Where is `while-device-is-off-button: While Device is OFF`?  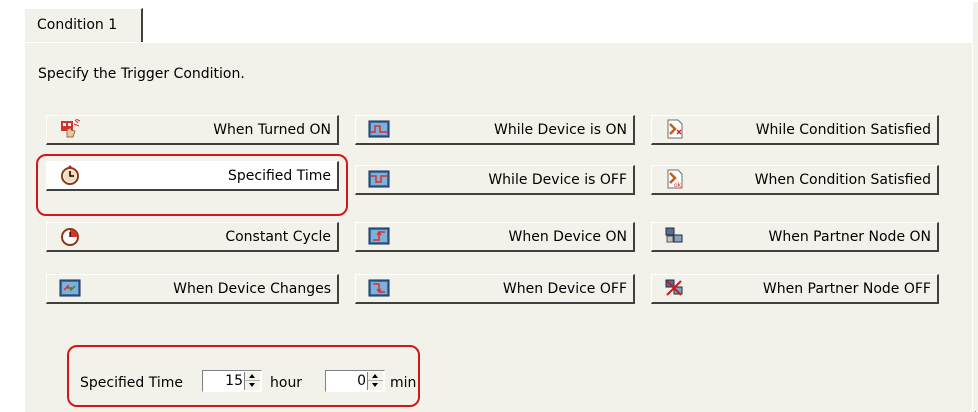
while-device-is-off-button: While Device is OFF is located at coordinates (495, 180).